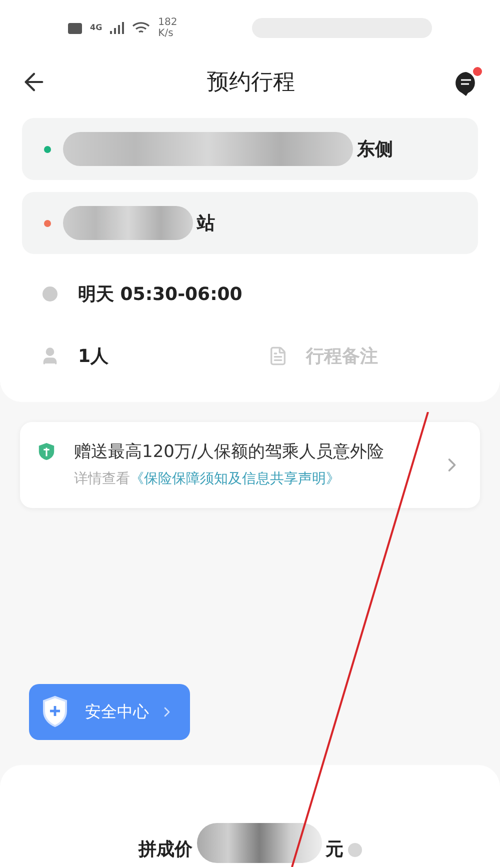  Describe the element at coordinates (375, 150) in the screenshot. I see `address-text: 东侧` at that location.